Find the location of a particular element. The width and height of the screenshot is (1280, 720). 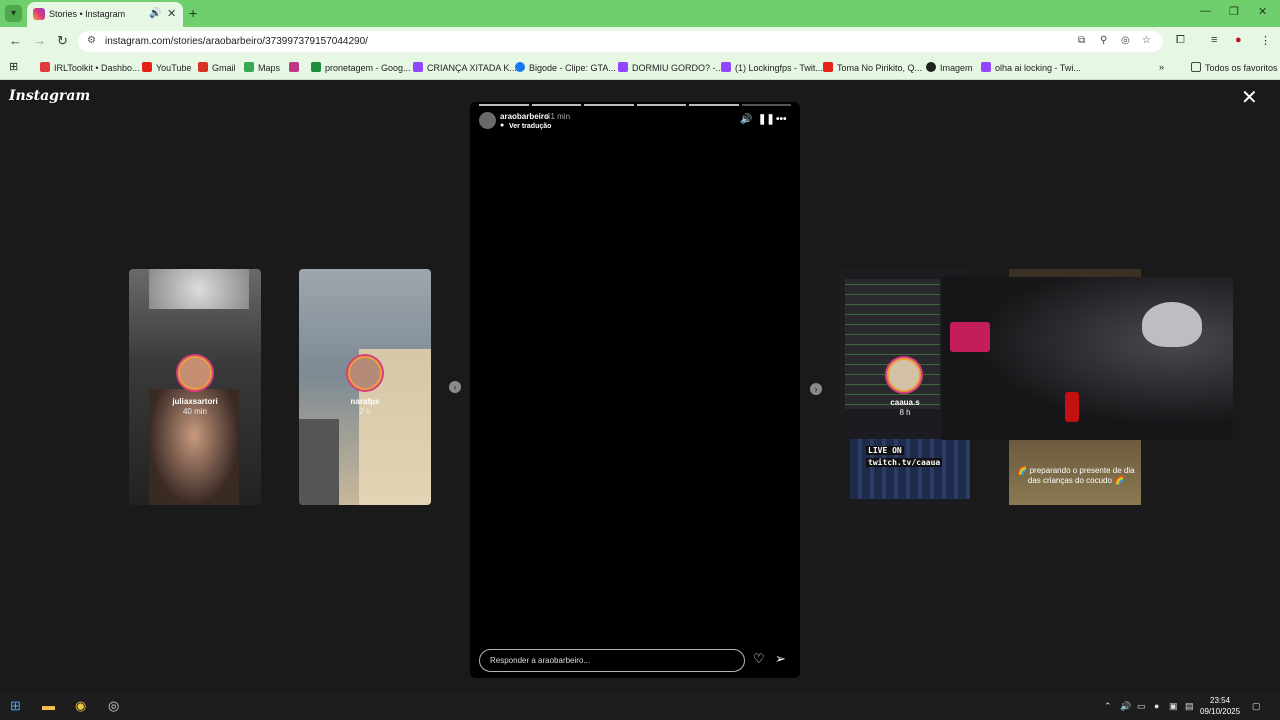

globe-icon is located at coordinates (931, 67).